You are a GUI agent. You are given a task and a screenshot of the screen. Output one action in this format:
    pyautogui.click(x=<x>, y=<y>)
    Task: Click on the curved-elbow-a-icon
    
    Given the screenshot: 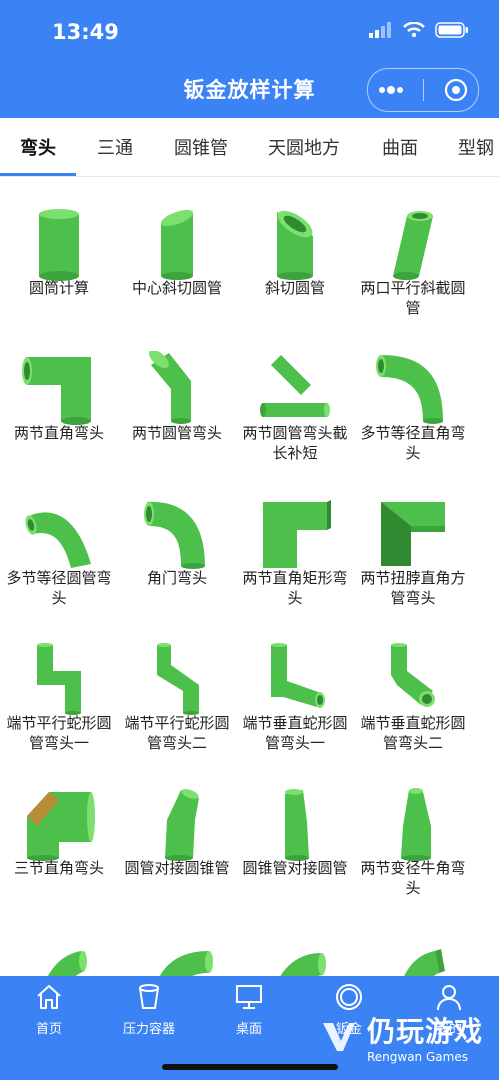 What is the action you would take?
    pyautogui.click(x=67, y=963)
    